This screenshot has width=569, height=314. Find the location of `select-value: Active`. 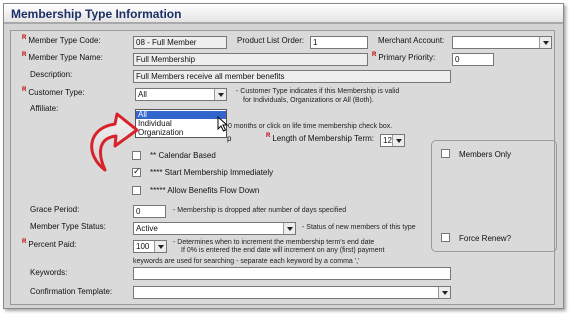

select-value: Active is located at coordinates (147, 228).